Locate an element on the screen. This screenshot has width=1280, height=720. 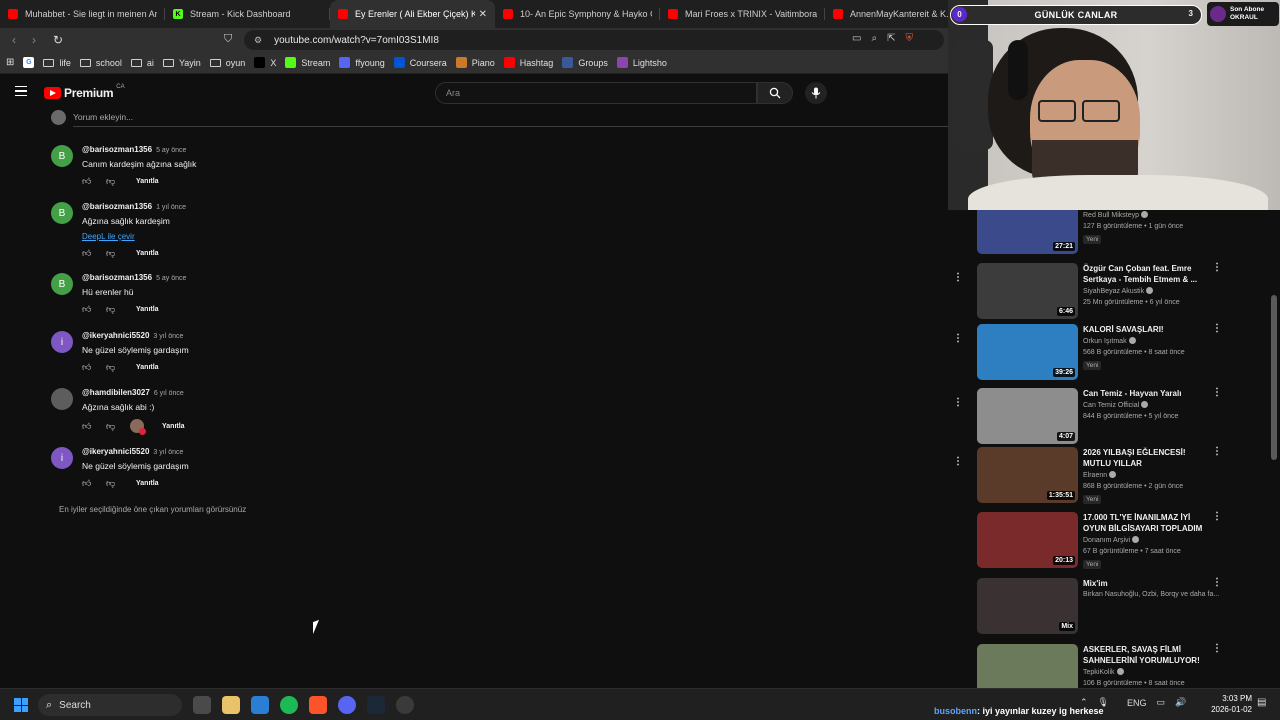
browser-tab: K Stream - Kick Dashboard is located at coordinates (247, 14).